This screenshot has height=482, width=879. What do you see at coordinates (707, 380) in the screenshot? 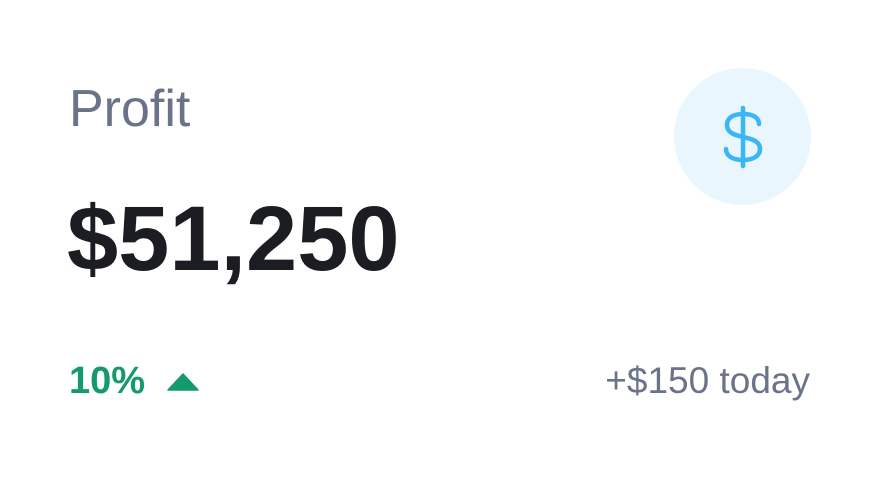
I see `today-delta: +$150 today` at bounding box center [707, 380].